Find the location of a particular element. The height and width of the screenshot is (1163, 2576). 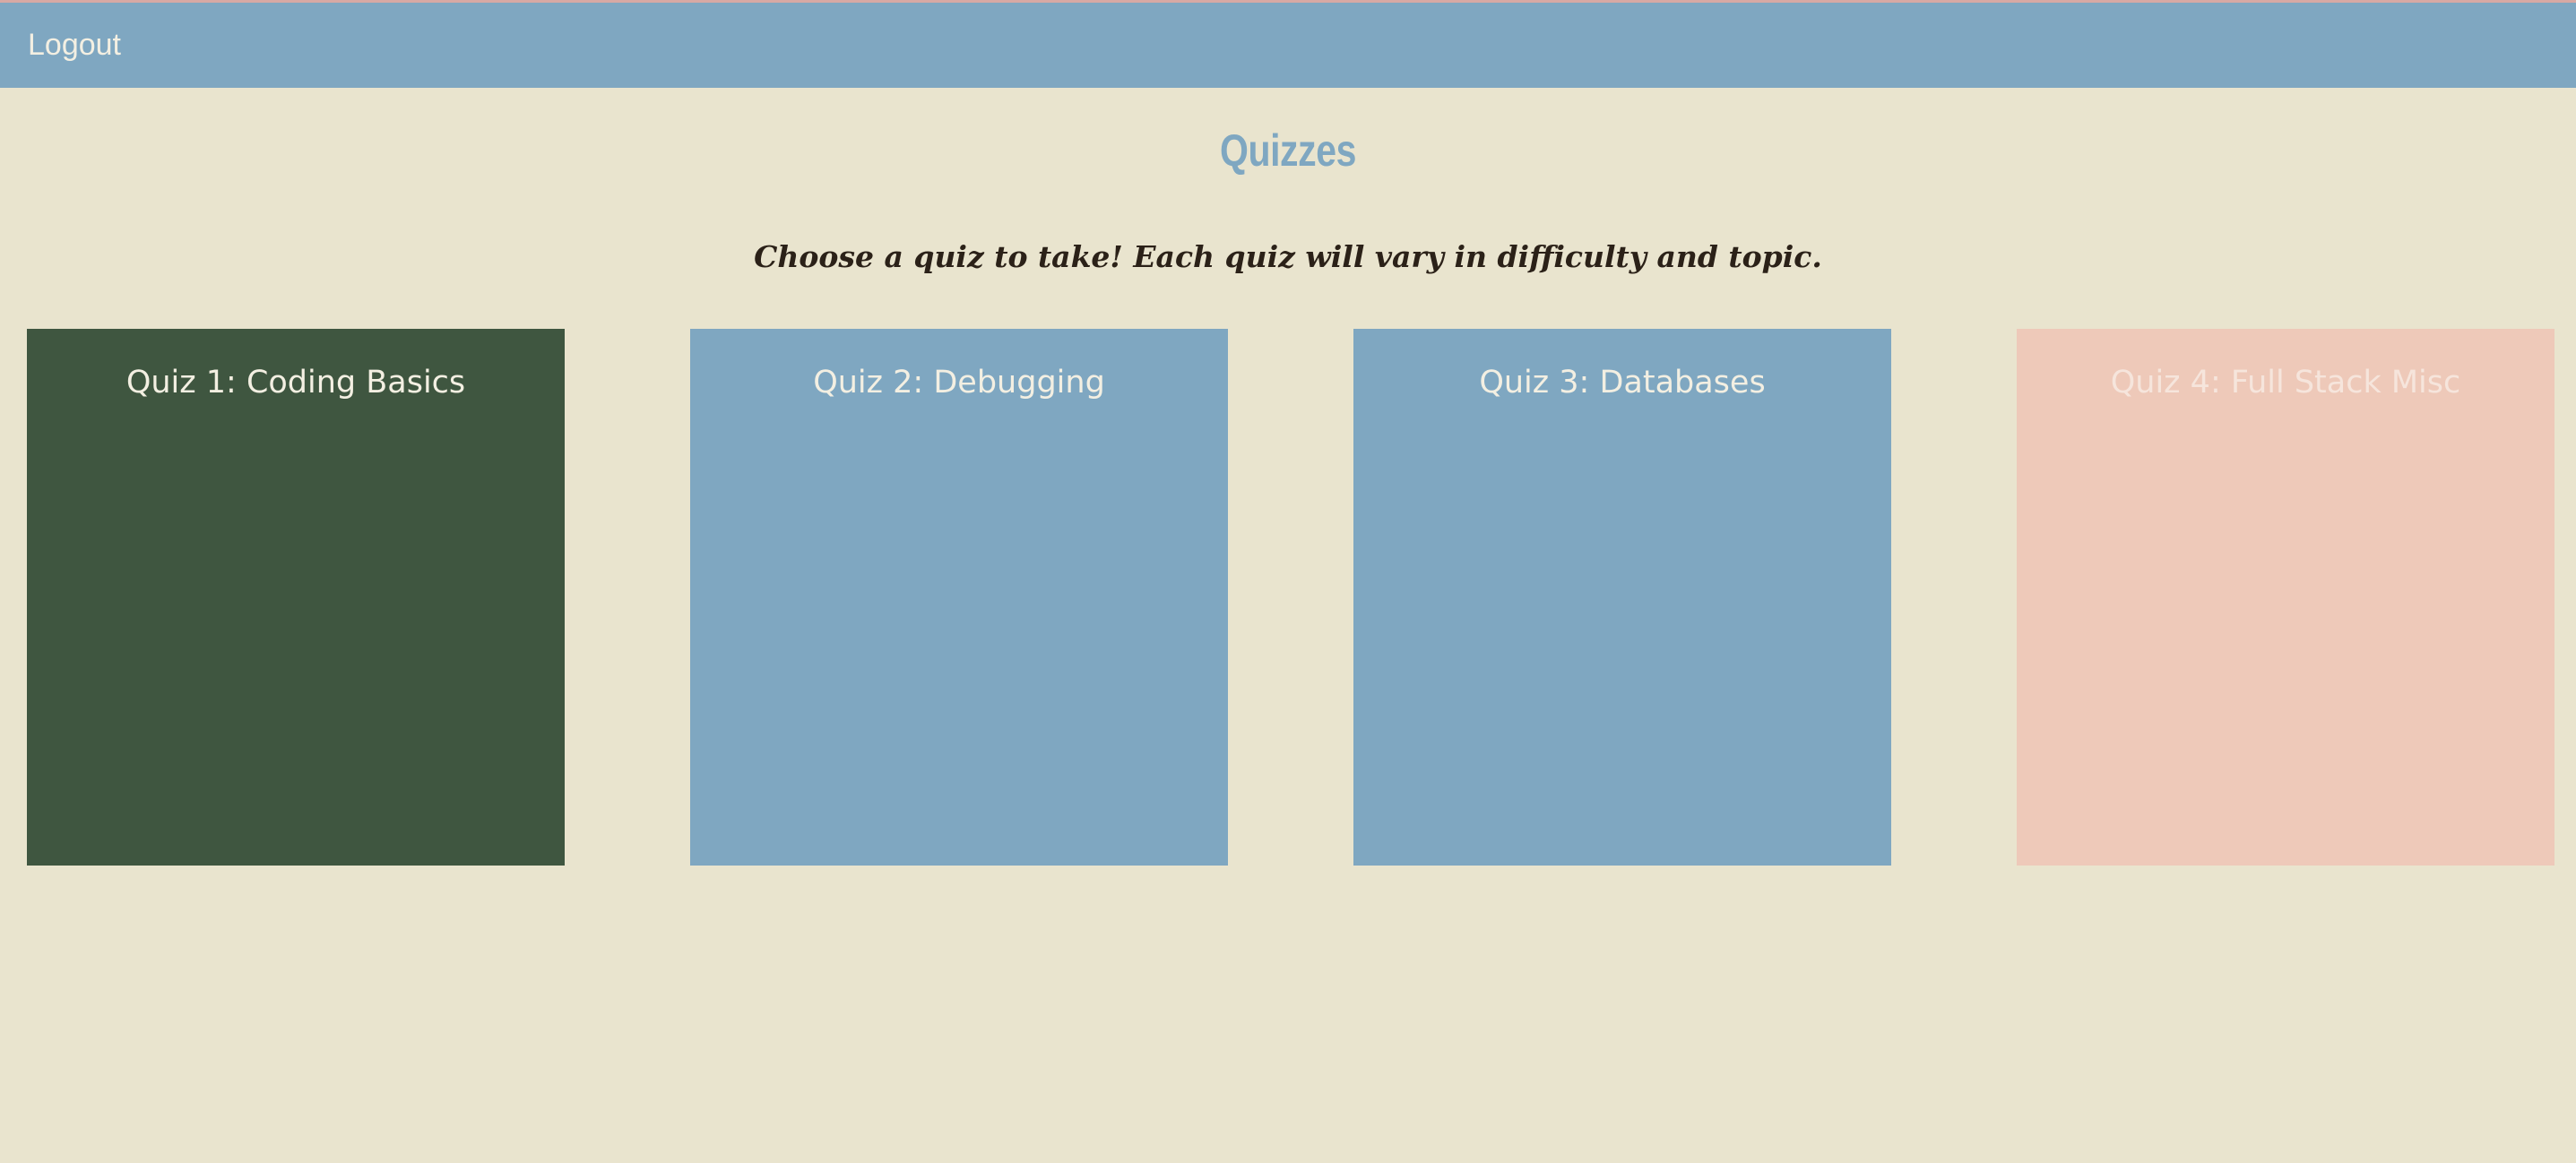

top-navbar: Logout is located at coordinates (1288, 45).